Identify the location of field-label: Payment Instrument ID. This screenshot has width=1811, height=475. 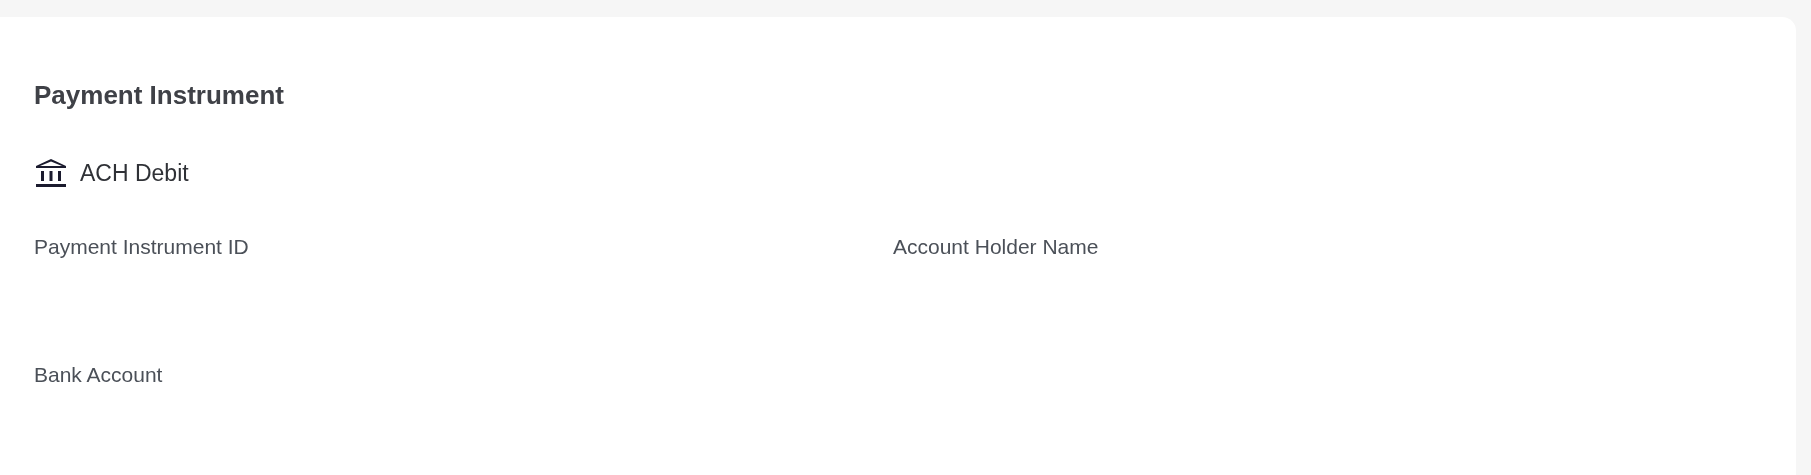
(141, 246).